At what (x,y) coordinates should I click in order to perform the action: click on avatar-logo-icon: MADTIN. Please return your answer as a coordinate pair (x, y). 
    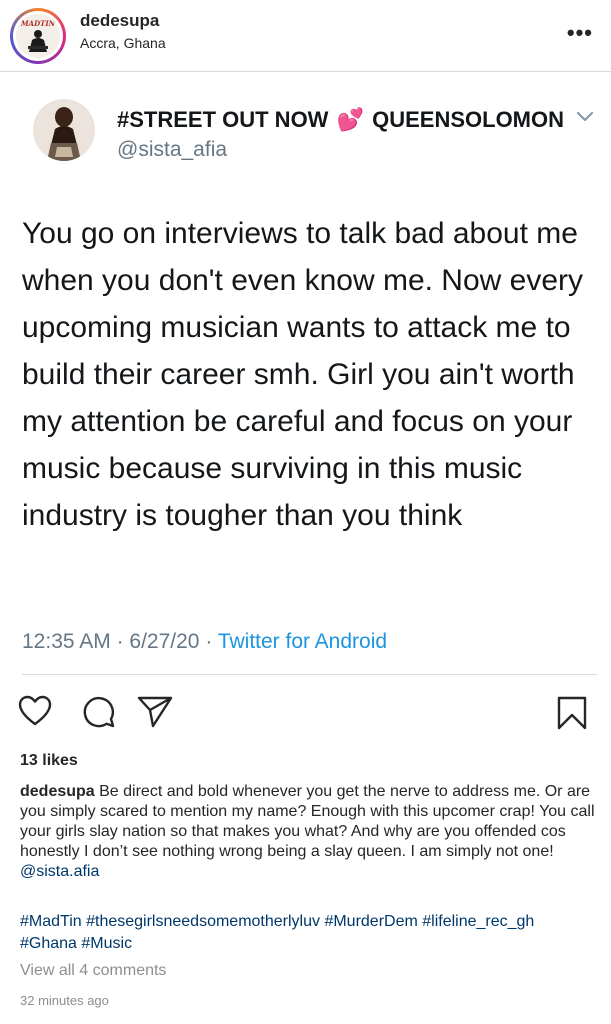
    Looking at the image, I should click on (38, 36).